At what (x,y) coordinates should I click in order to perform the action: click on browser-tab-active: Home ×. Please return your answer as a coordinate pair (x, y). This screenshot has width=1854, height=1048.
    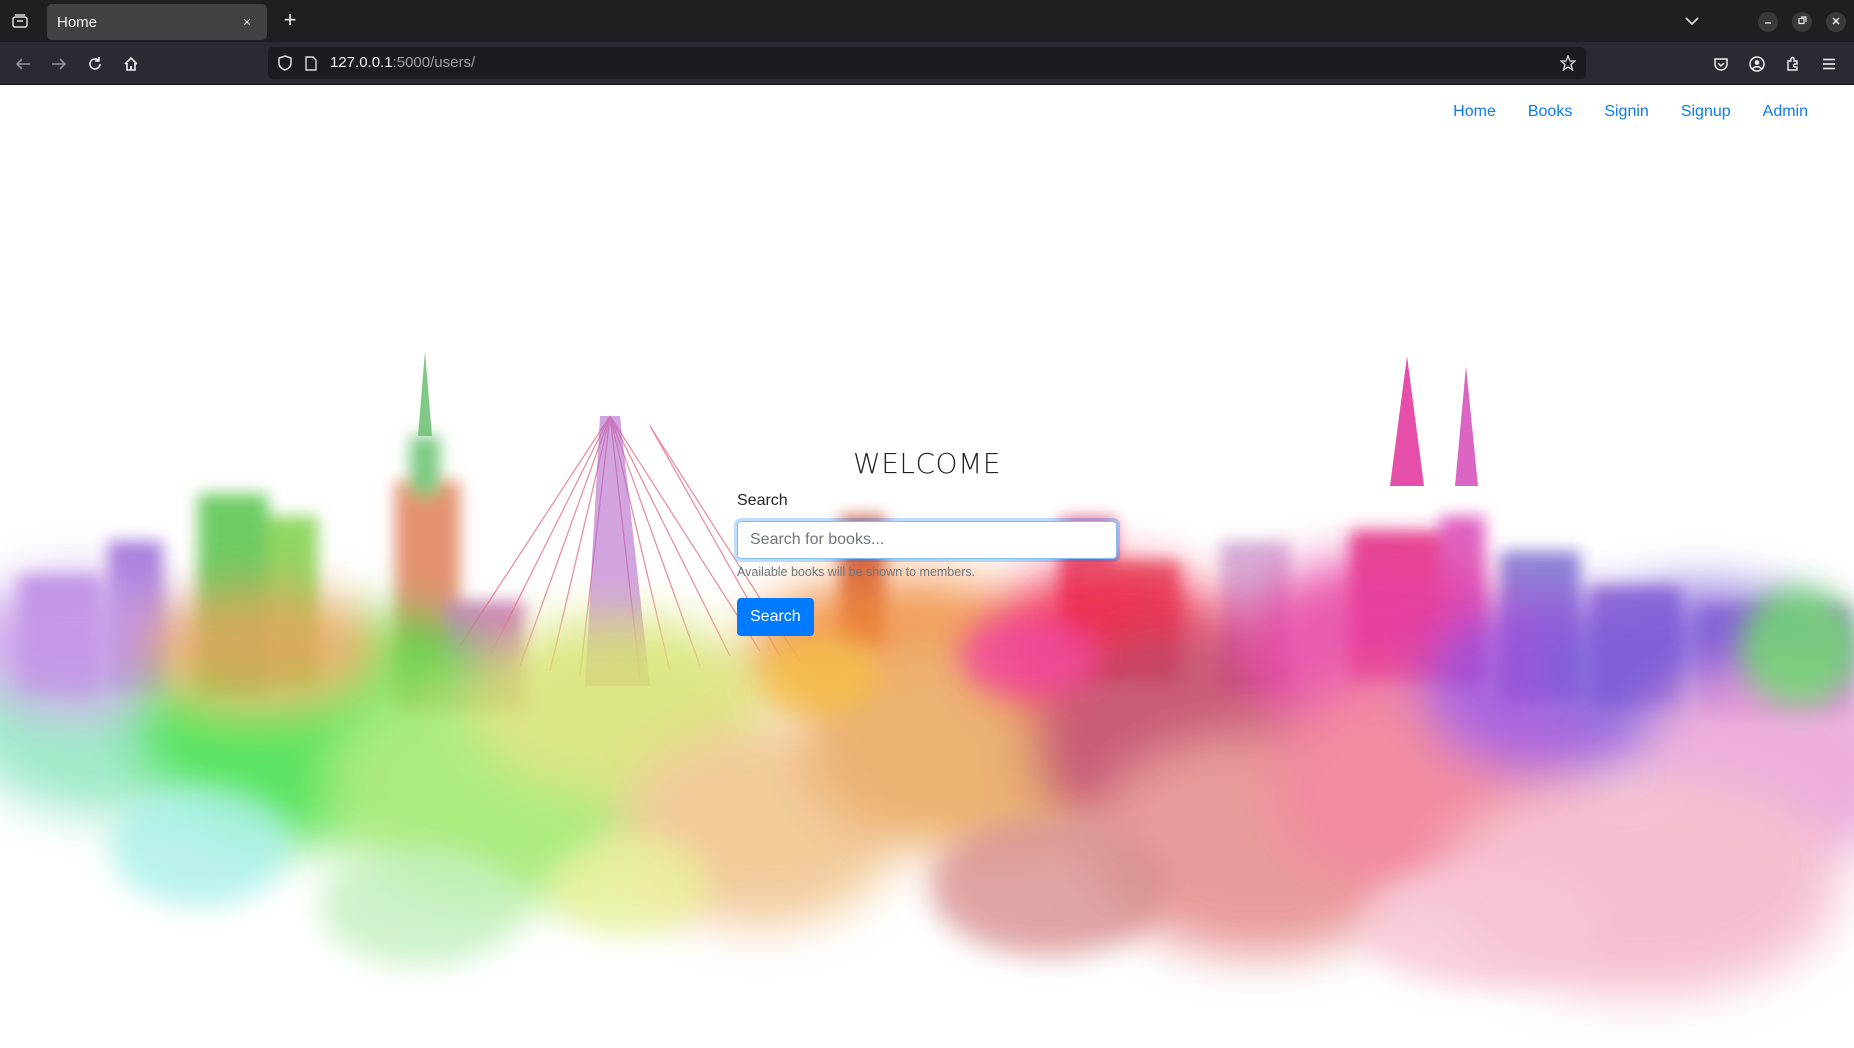
    Looking at the image, I should click on (157, 22).